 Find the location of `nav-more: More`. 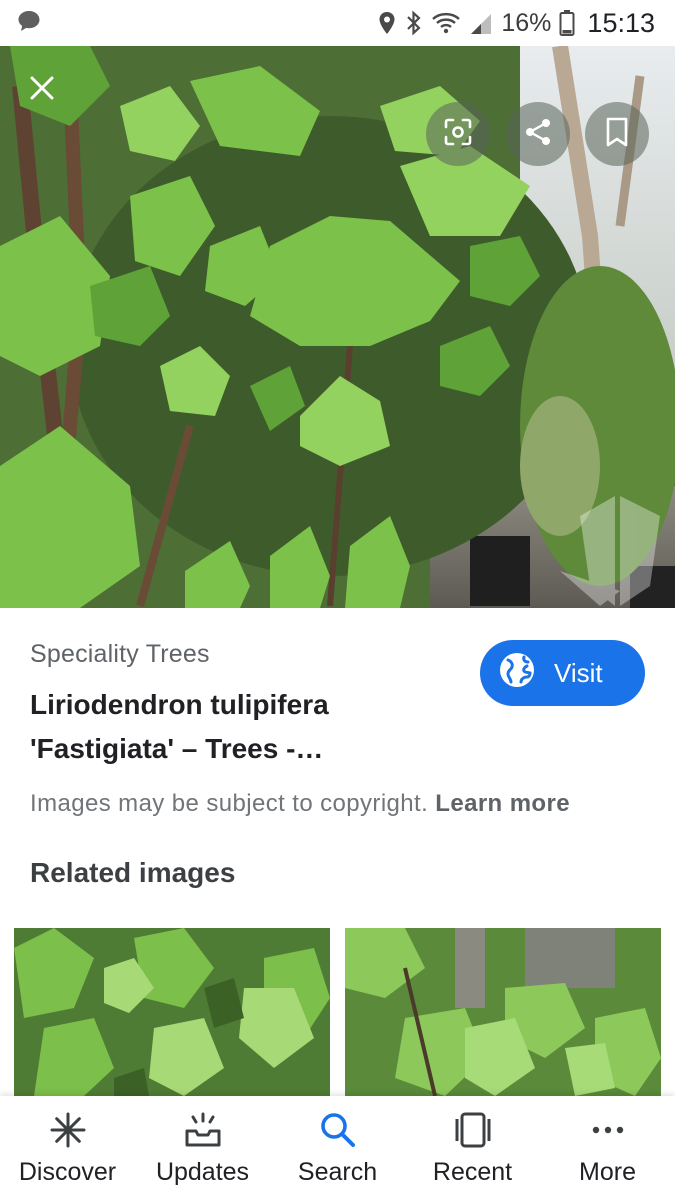

nav-more: More is located at coordinates (607, 1148).